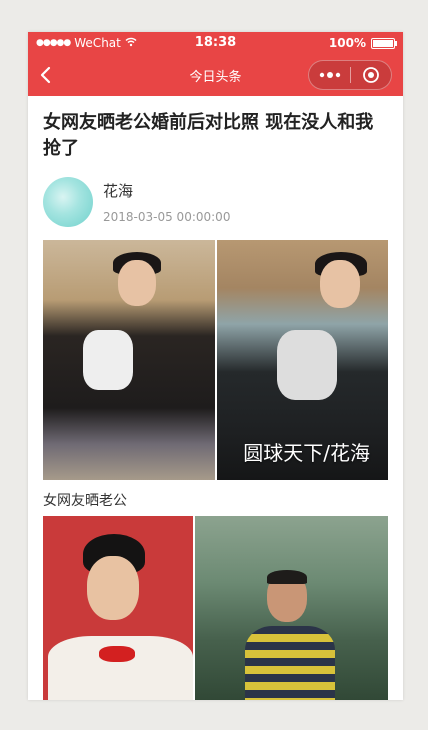  Describe the element at coordinates (215, 75) in the screenshot. I see `nav-bar: 今日头条` at that location.